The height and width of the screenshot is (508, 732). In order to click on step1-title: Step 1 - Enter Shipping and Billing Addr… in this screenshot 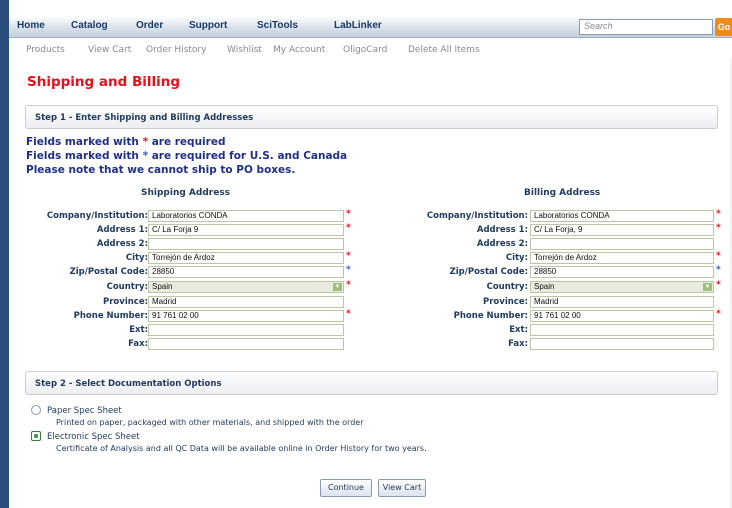, I will do `click(144, 118)`.